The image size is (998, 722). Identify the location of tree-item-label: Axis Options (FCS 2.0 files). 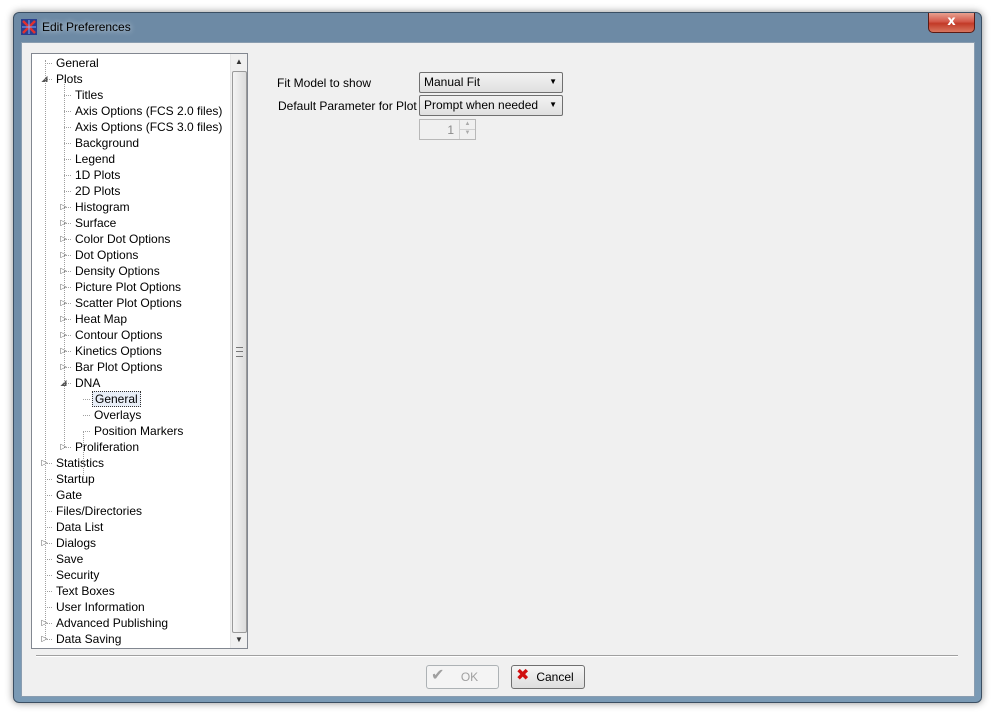
(149, 111).